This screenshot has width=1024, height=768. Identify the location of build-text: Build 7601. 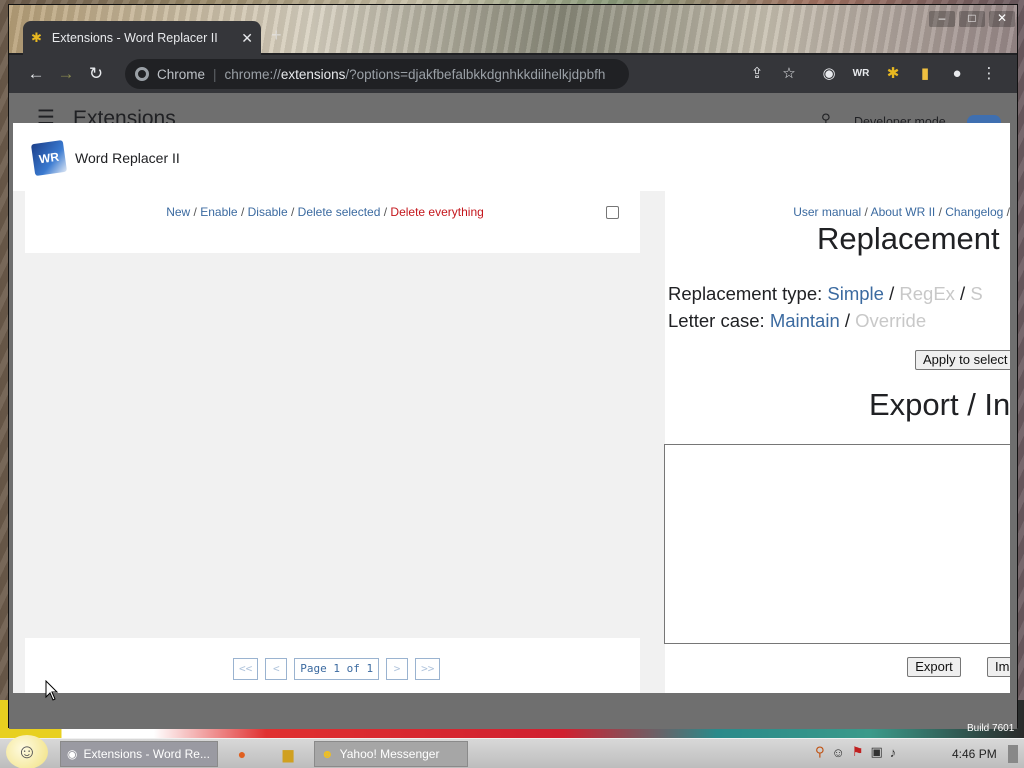
(991, 728).